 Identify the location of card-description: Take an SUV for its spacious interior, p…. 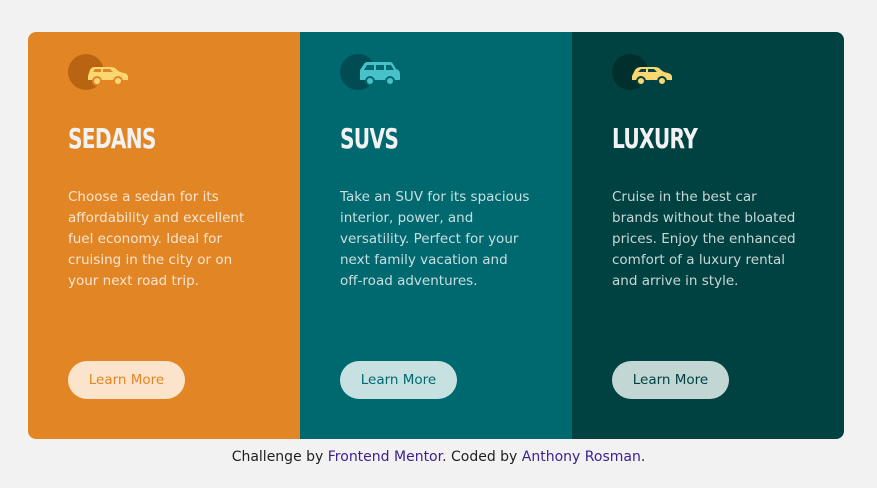
(435, 239).